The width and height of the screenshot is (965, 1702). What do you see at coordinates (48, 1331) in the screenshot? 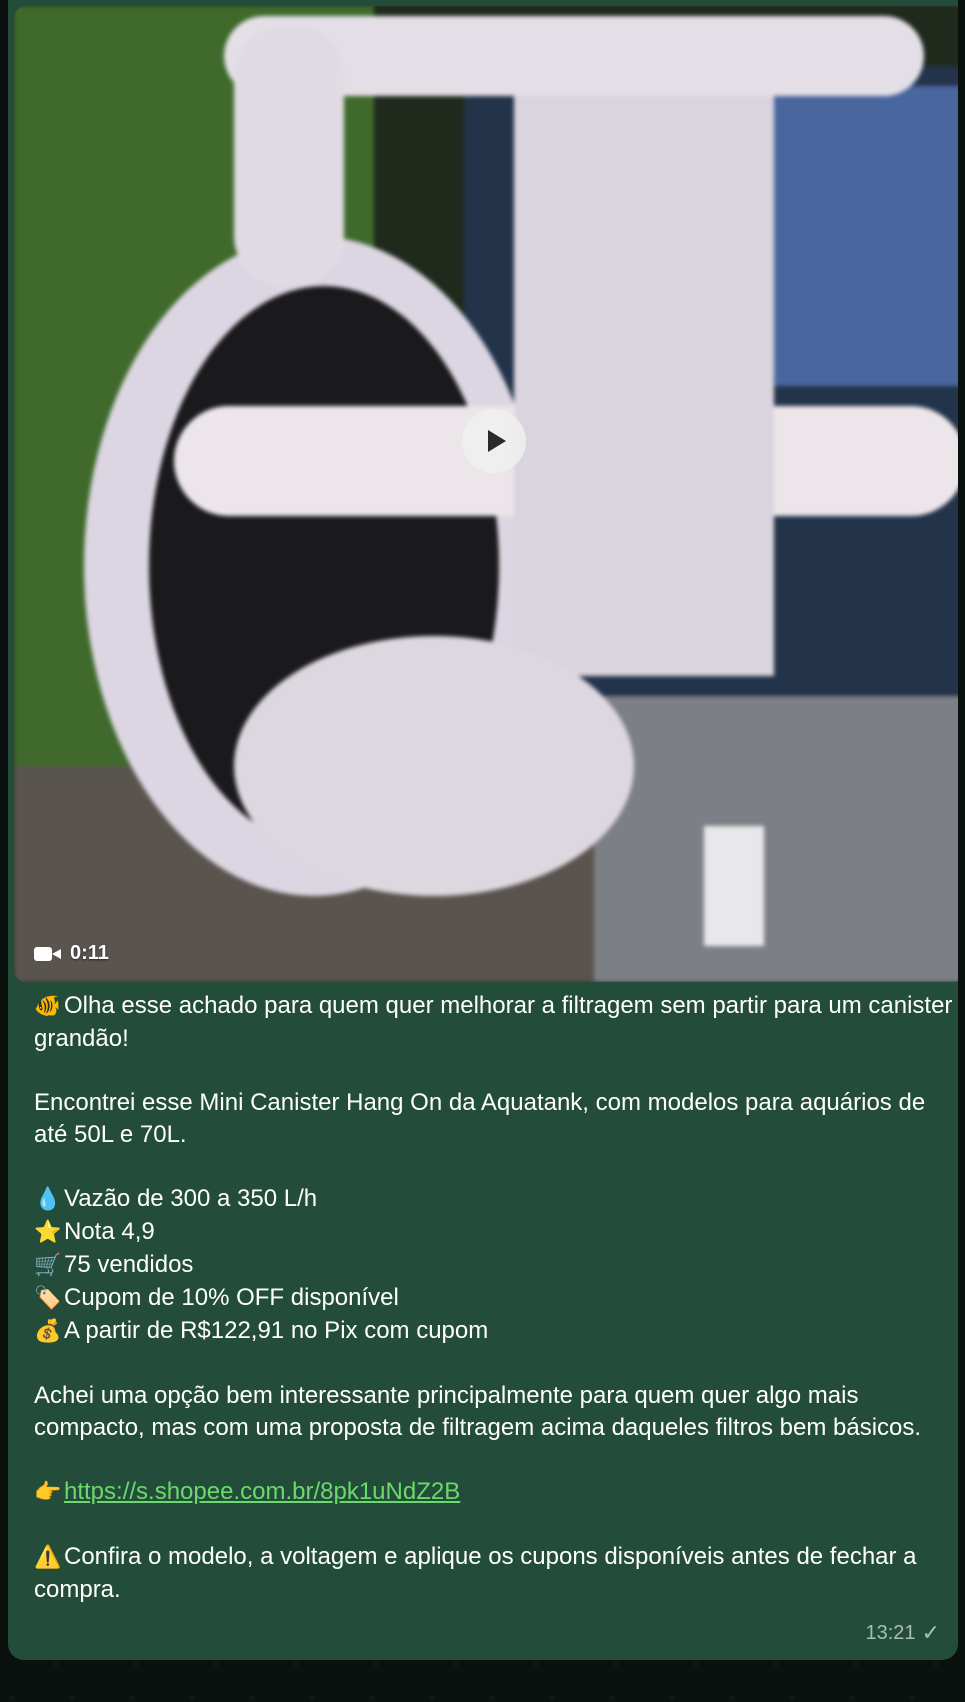
I see `money-bag-icon: 💰` at bounding box center [48, 1331].